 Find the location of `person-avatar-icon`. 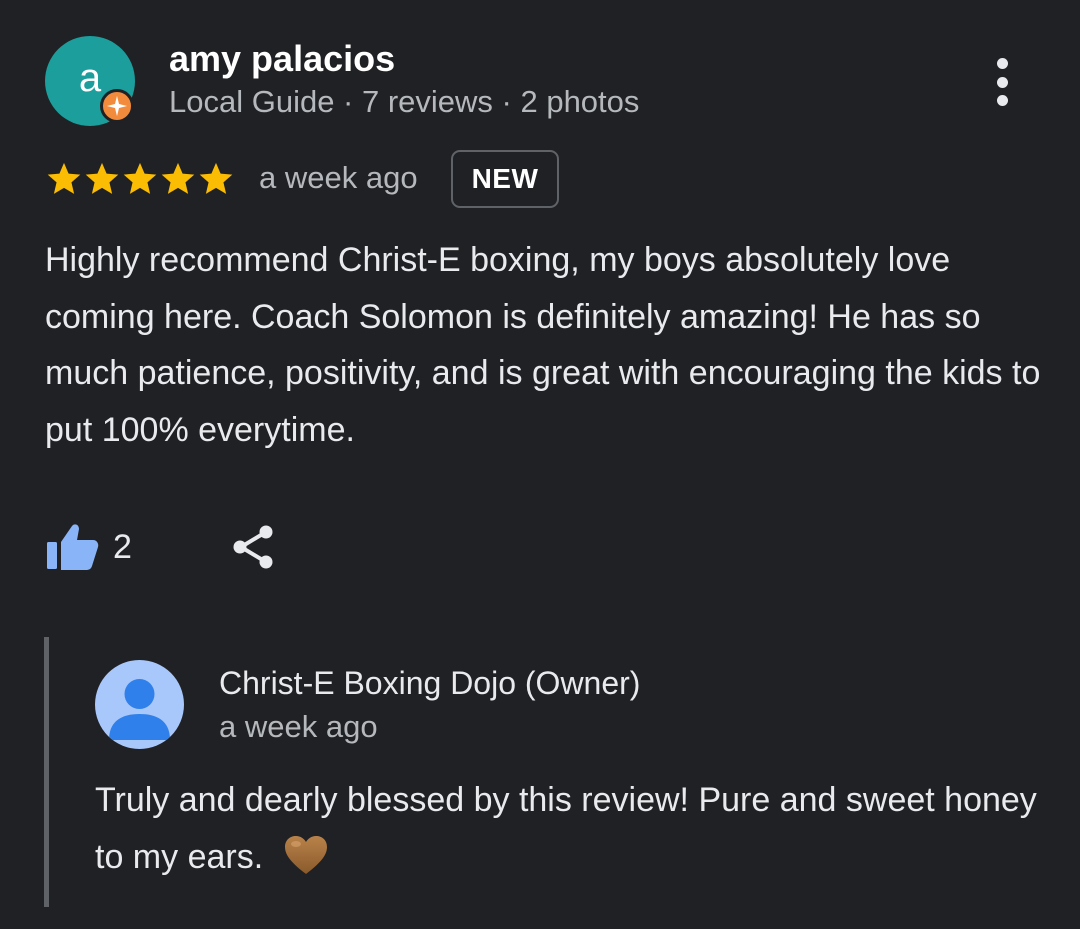

person-avatar-icon is located at coordinates (139, 709).